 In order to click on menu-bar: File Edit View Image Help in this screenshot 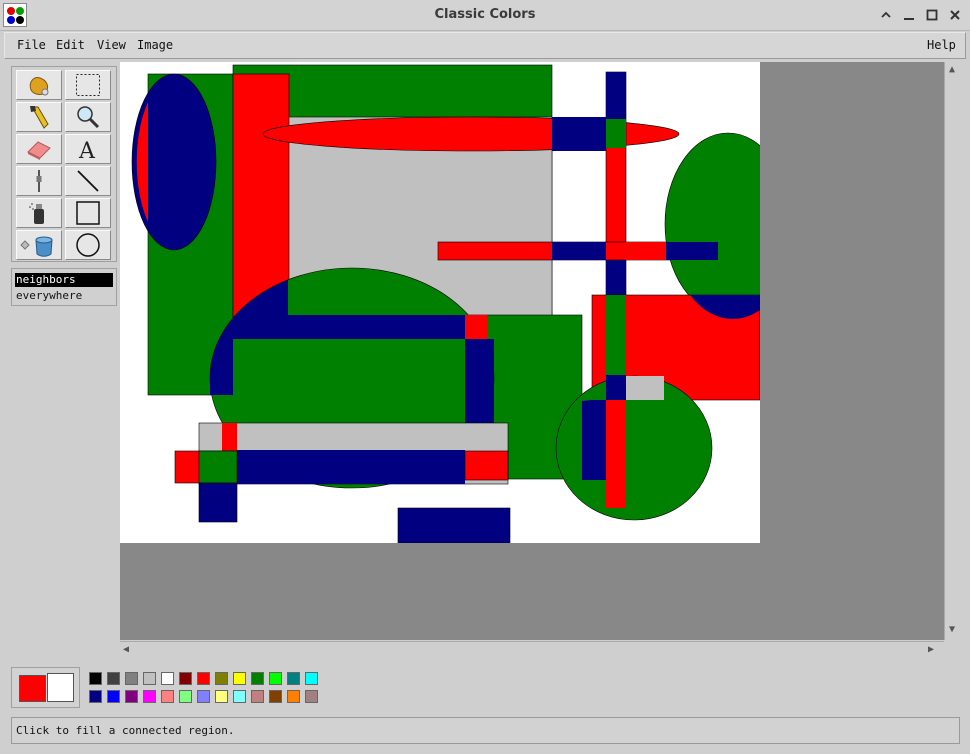, I will do `click(485, 45)`.